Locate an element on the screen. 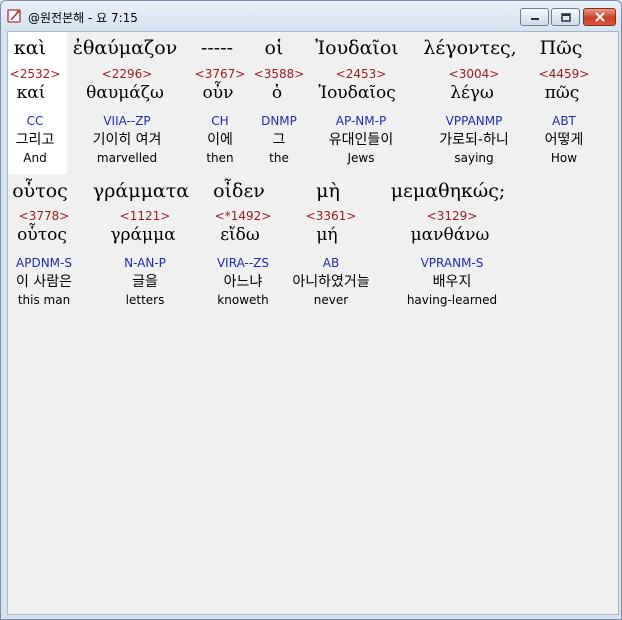 The image size is (622, 620). close-icon is located at coordinates (599, 17).